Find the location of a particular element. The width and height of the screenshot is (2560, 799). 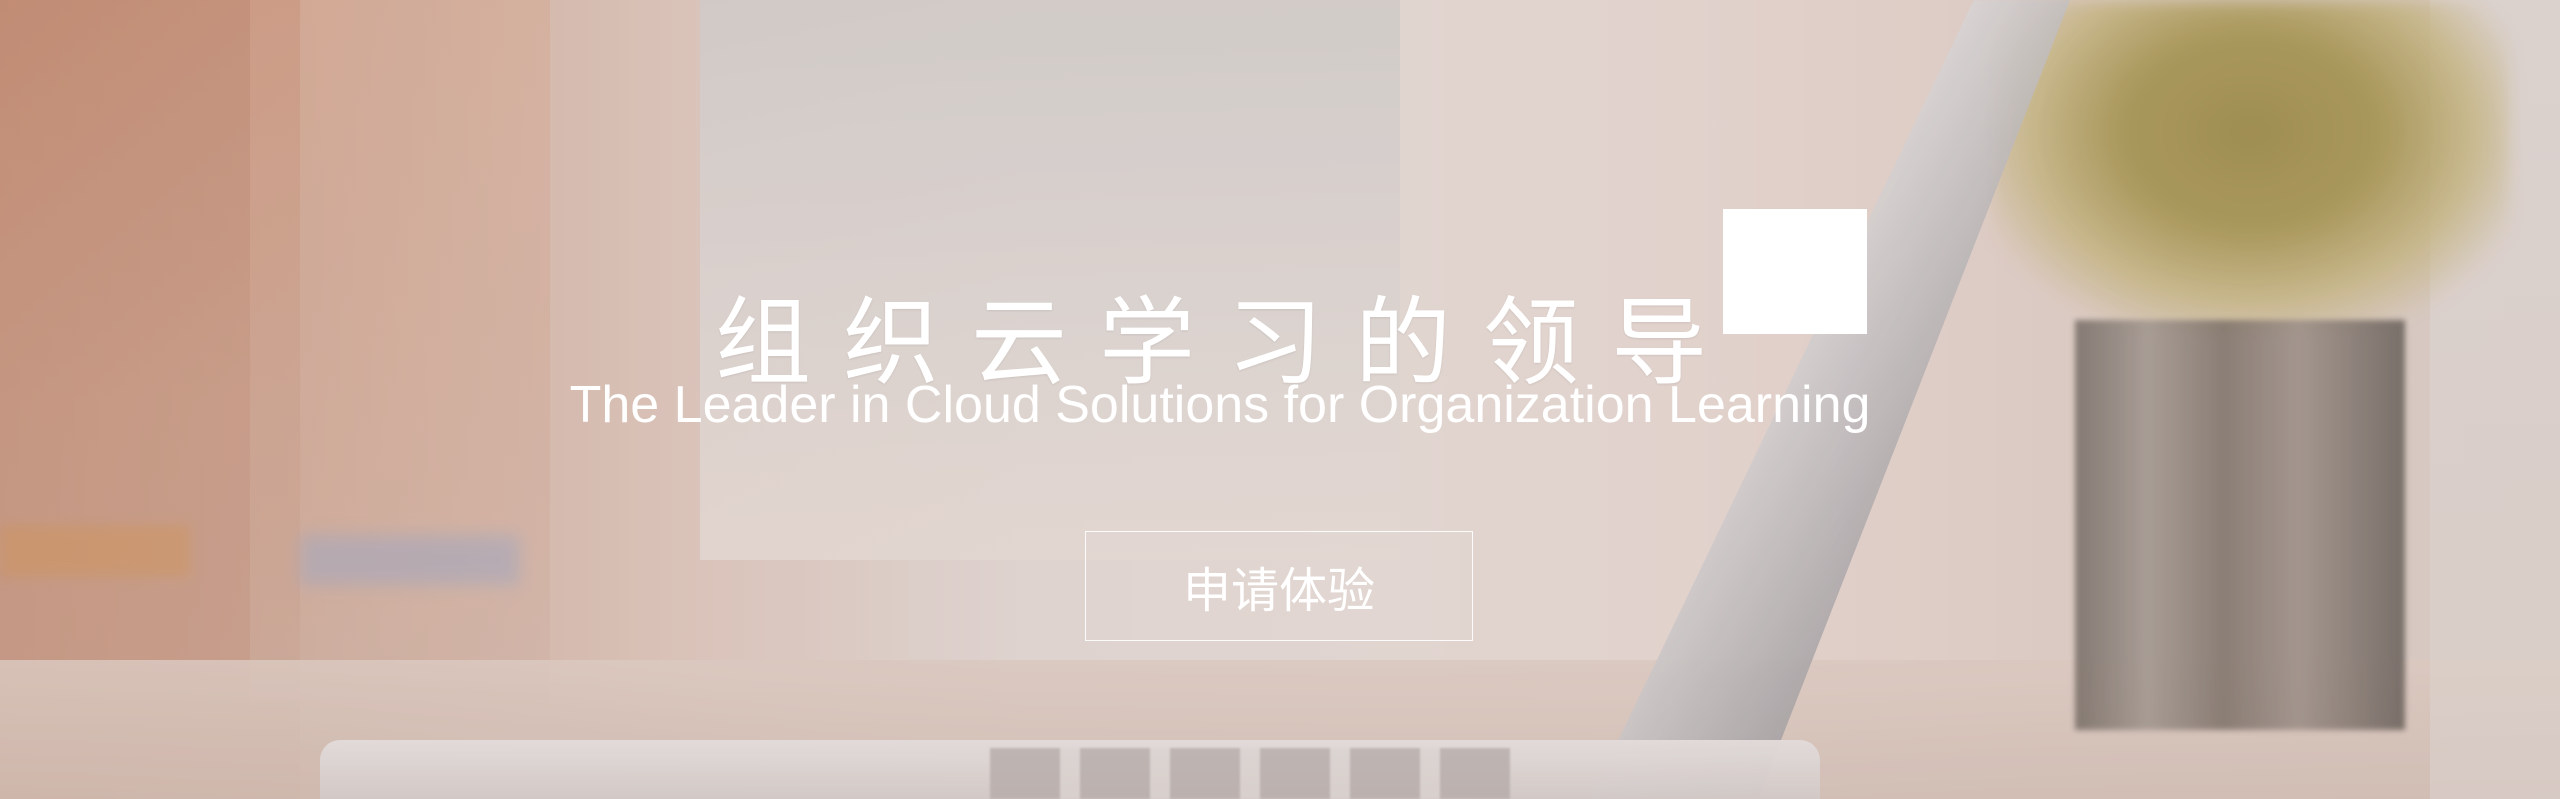

apply-trial-button: 申请体验 is located at coordinates (1279, 586).